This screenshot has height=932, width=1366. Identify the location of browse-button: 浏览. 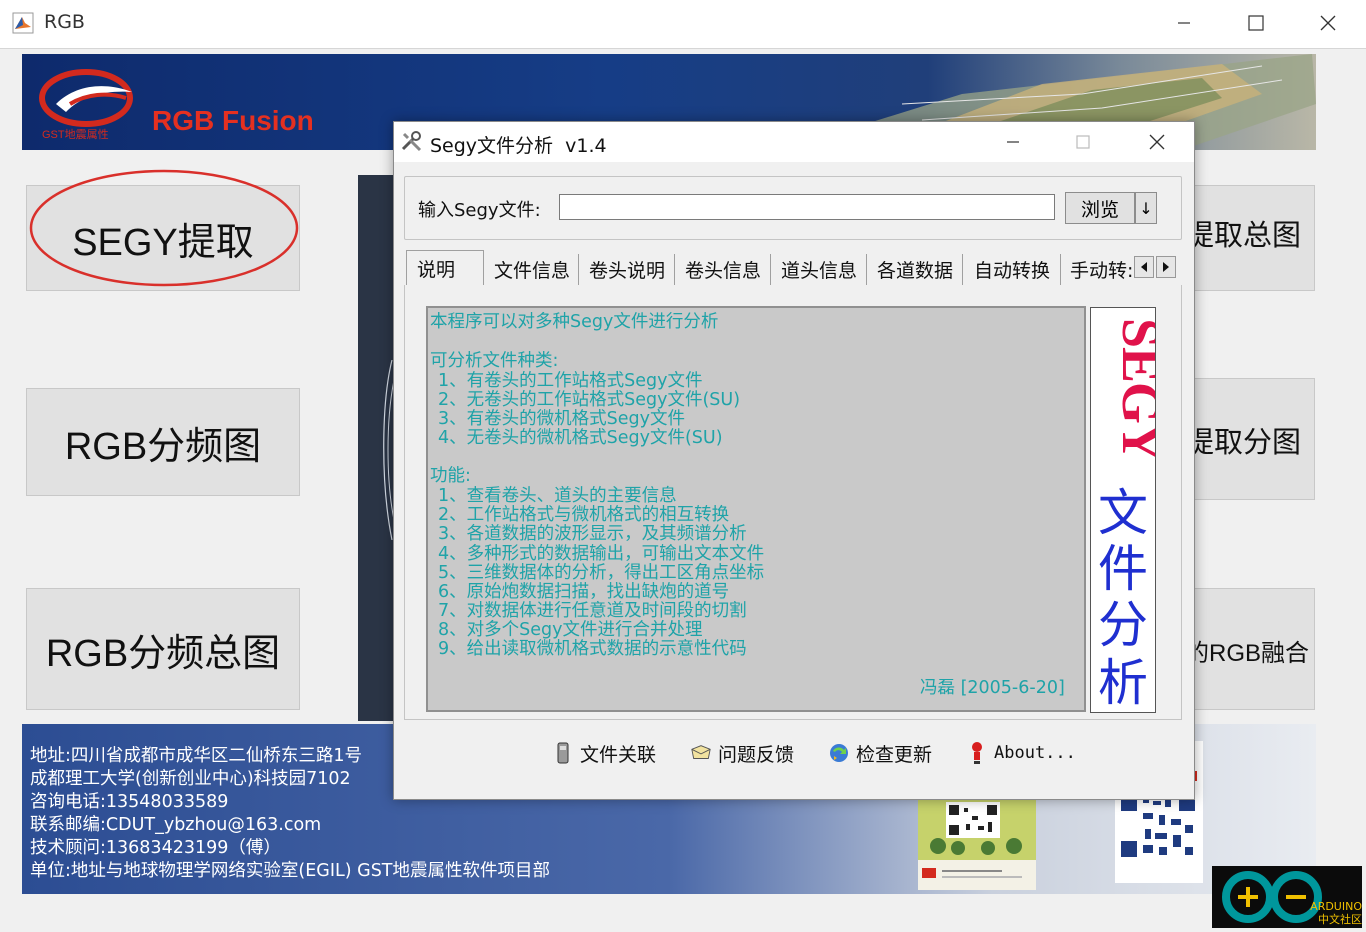
(1100, 208).